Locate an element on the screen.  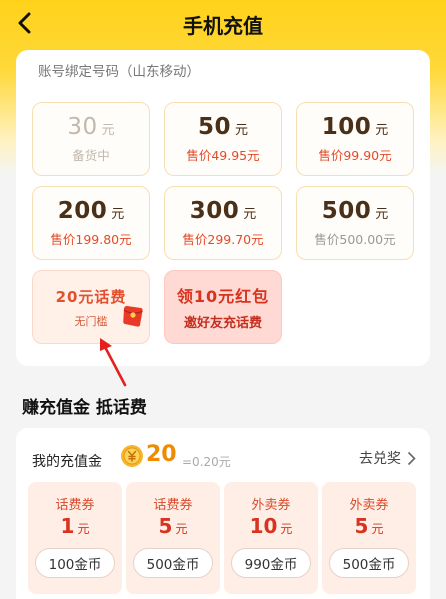
amount-value: 300 is located at coordinates (214, 211).